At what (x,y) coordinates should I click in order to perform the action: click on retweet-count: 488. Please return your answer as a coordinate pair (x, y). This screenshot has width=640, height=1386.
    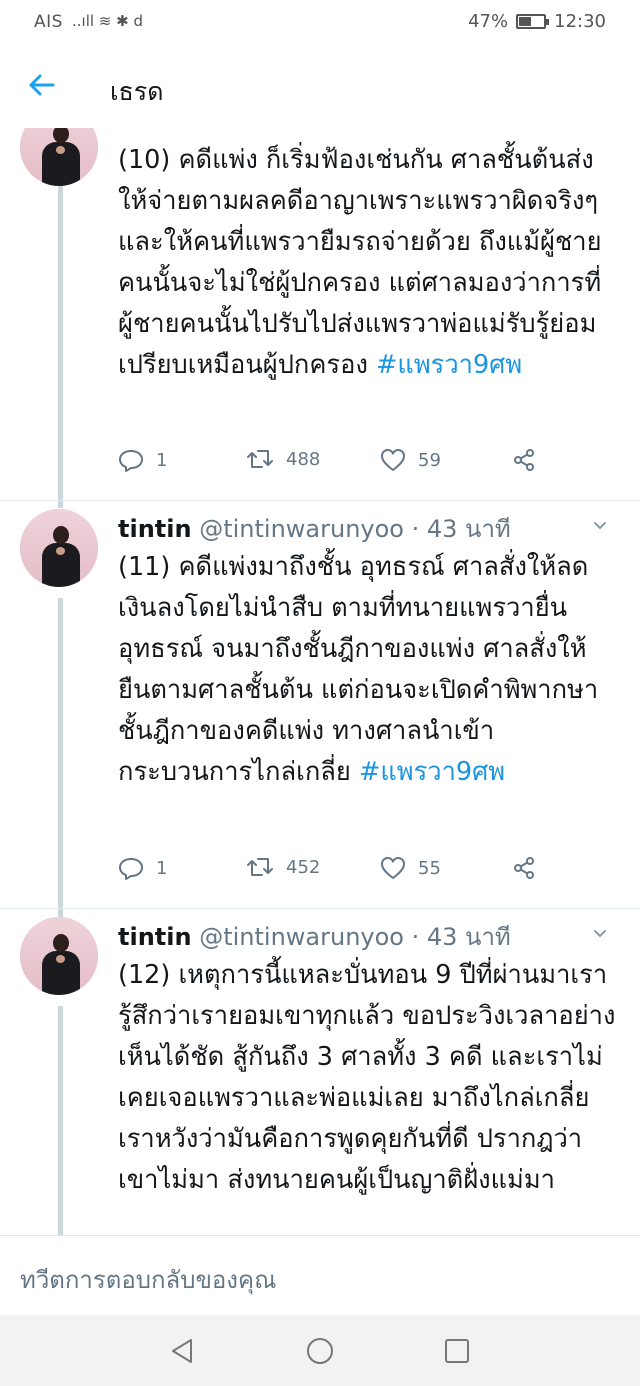
    Looking at the image, I should click on (303, 459).